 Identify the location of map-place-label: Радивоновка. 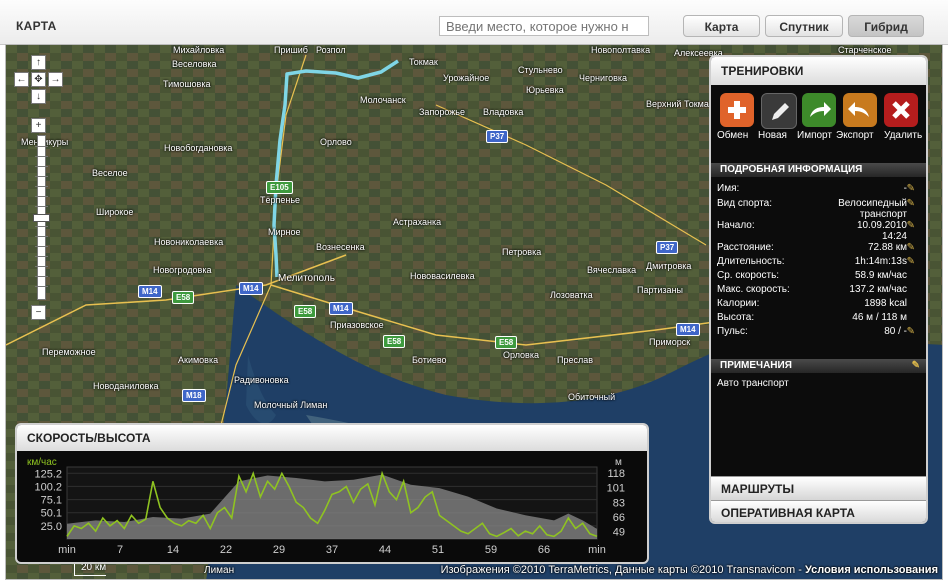
(261, 380).